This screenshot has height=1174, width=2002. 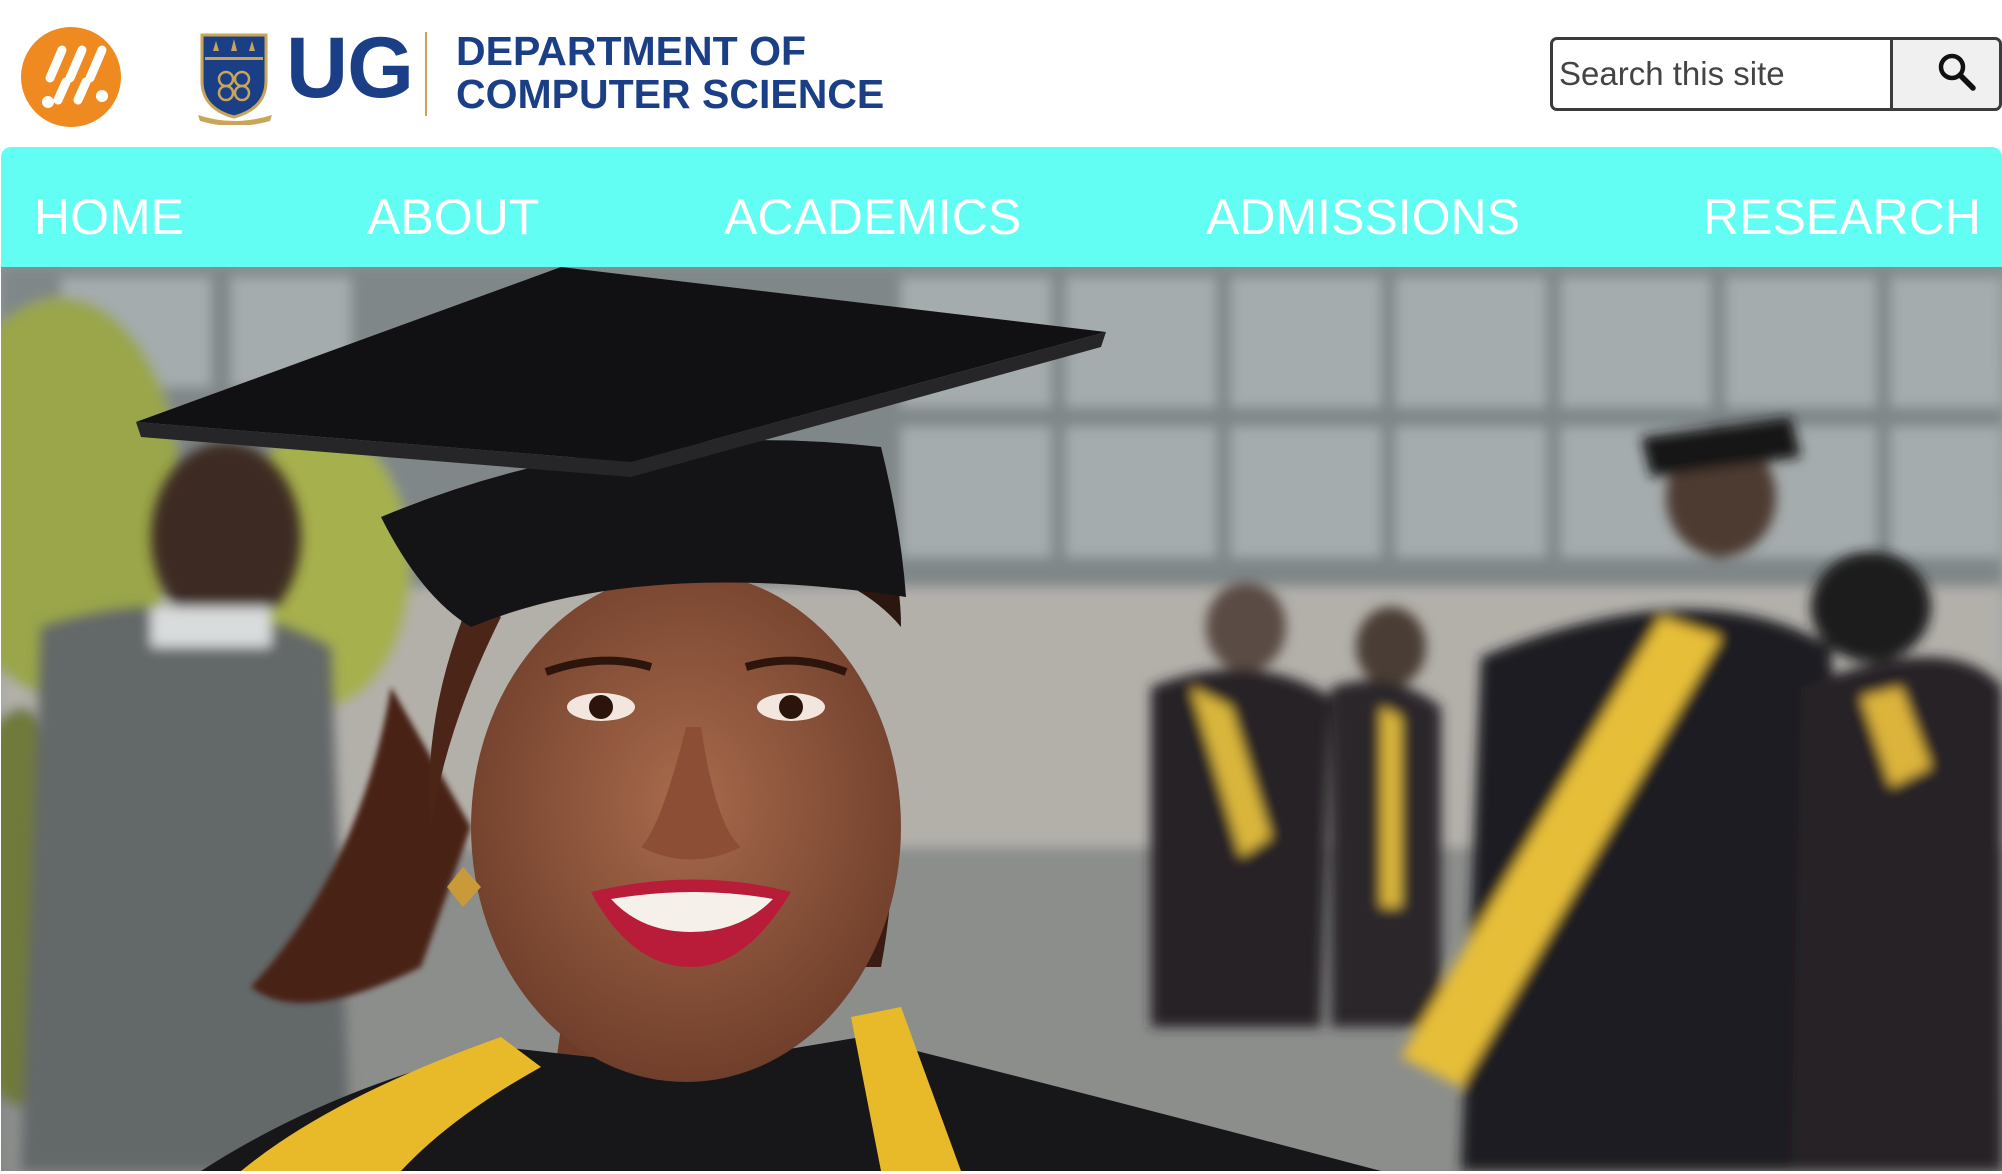 I want to click on app-logo-icon, so click(x=71, y=77).